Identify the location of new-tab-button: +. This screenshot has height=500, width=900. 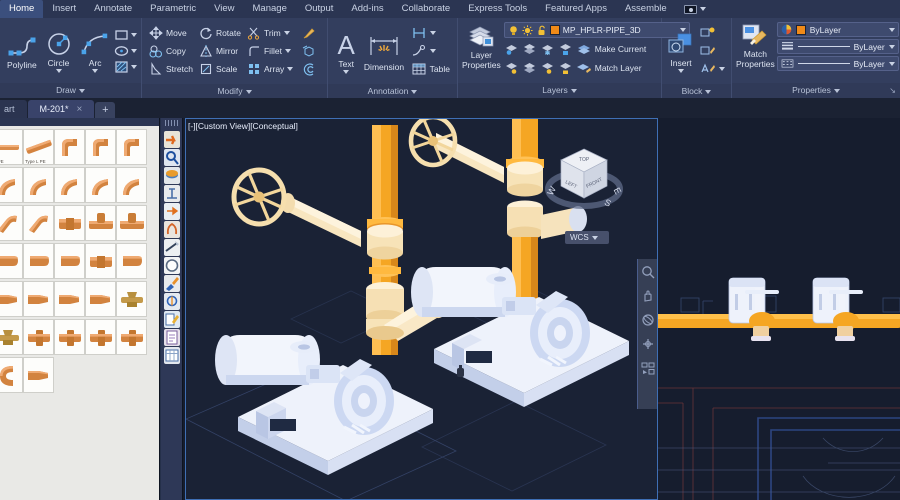
(105, 110).